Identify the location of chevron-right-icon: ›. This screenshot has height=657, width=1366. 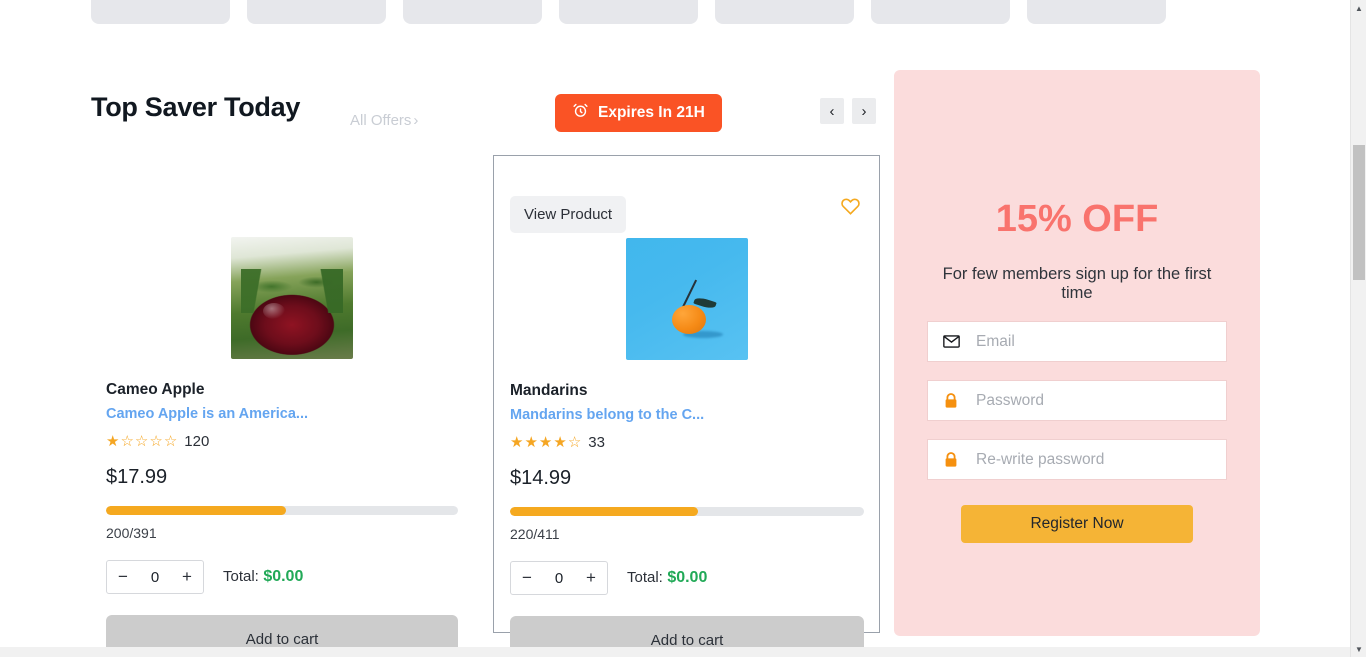
(416, 120).